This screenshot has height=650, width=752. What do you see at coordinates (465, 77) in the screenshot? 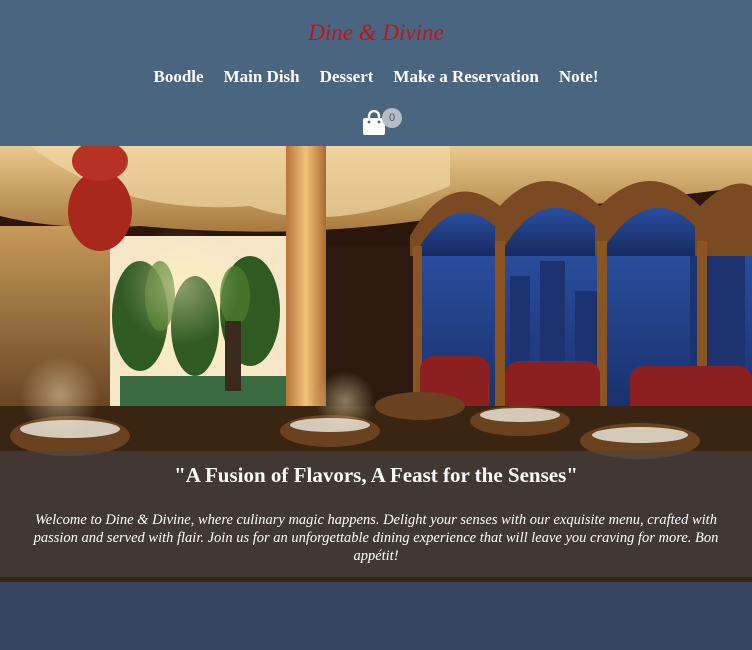
I see `nav-item-make-a-reservation: Make a Reservation` at bounding box center [465, 77].